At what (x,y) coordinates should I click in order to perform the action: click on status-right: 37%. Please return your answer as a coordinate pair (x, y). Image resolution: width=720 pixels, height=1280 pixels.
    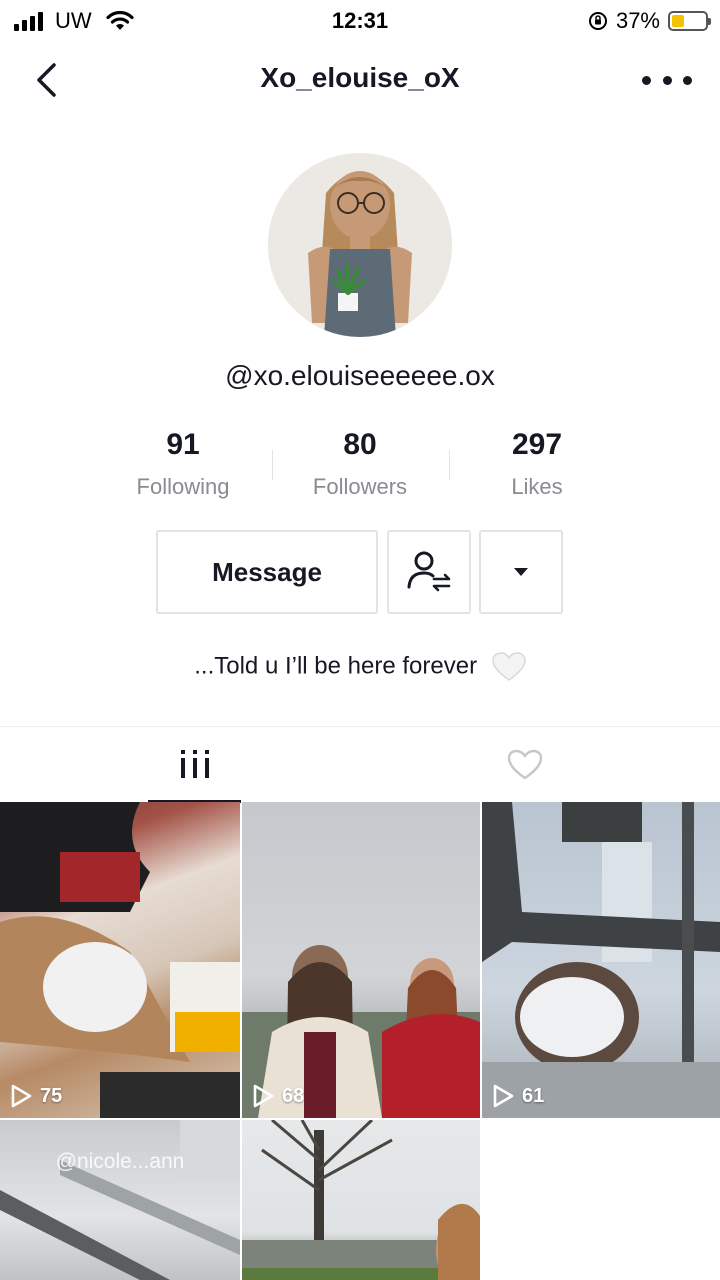
    Looking at the image, I should click on (649, 21).